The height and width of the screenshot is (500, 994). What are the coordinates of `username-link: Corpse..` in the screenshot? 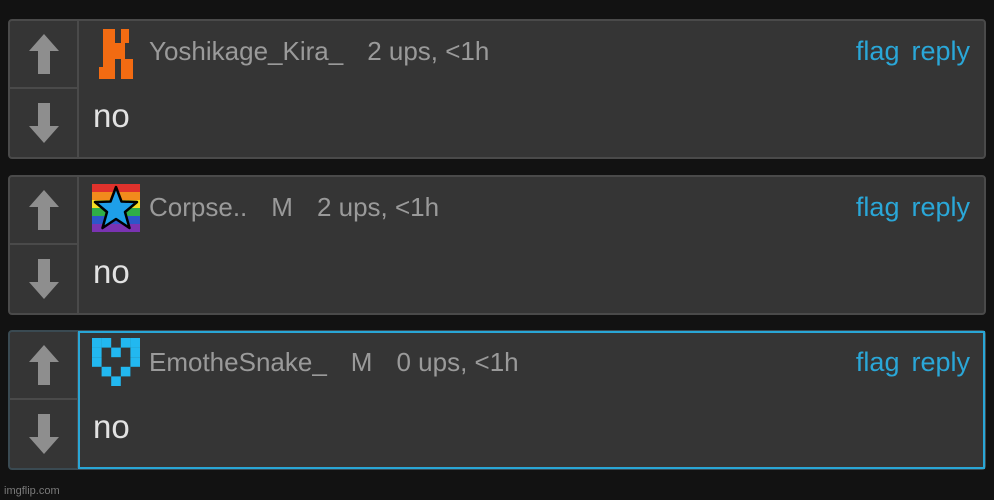 It's located at (198, 207).